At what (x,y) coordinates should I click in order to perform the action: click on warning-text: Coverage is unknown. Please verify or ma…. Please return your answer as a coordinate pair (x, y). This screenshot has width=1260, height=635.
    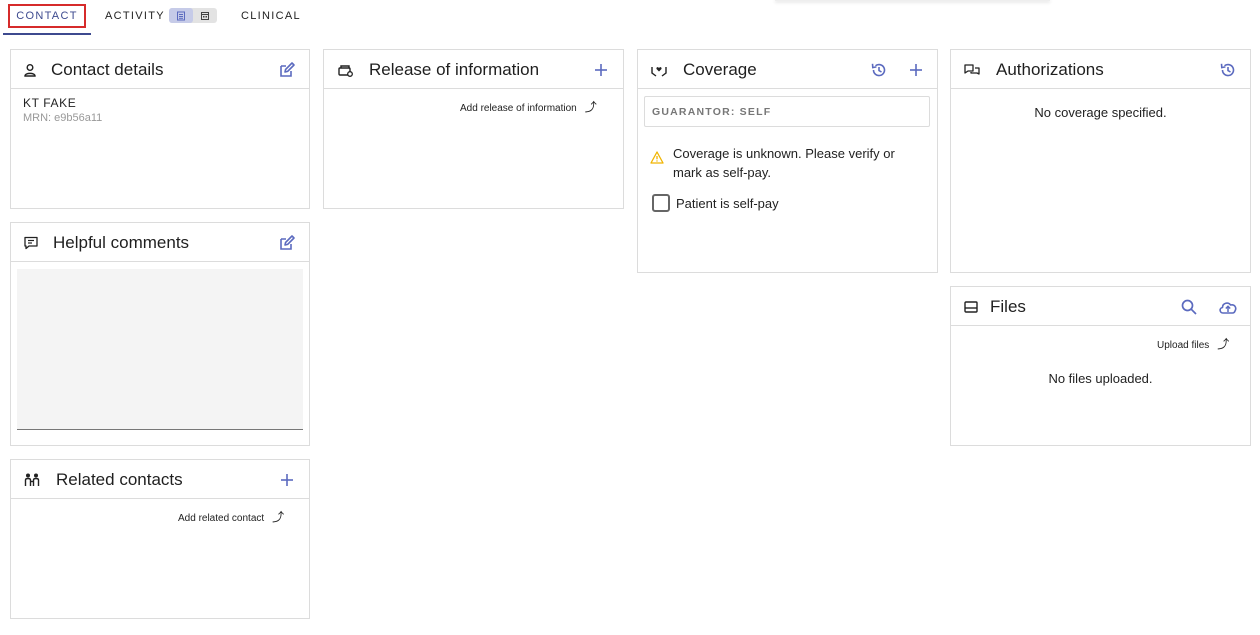
    Looking at the image, I should click on (784, 163).